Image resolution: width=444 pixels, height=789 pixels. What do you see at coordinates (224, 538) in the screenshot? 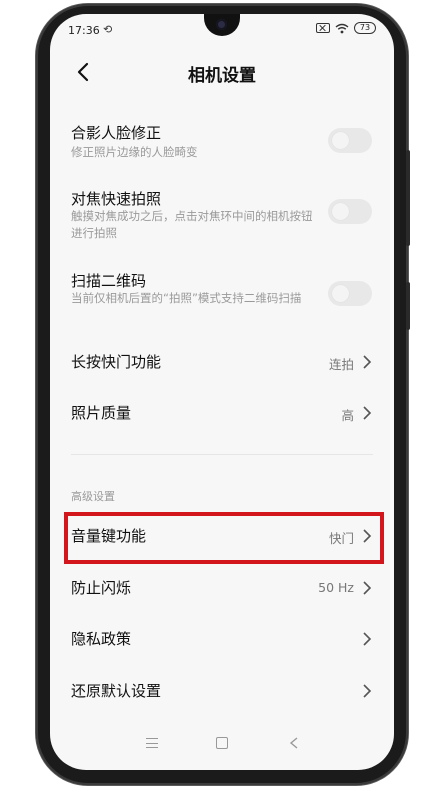
I see `highlight-box` at bounding box center [224, 538].